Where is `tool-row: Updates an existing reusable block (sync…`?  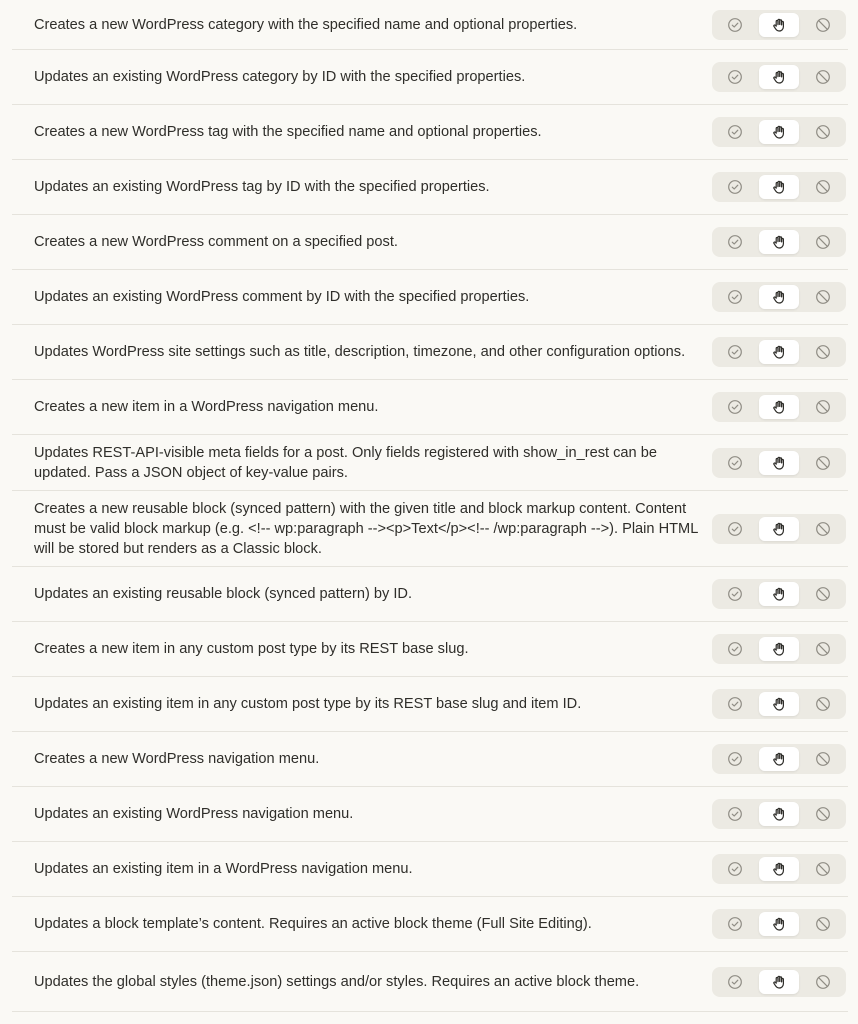
tool-row: Updates an existing reusable block (sync… is located at coordinates (430, 594).